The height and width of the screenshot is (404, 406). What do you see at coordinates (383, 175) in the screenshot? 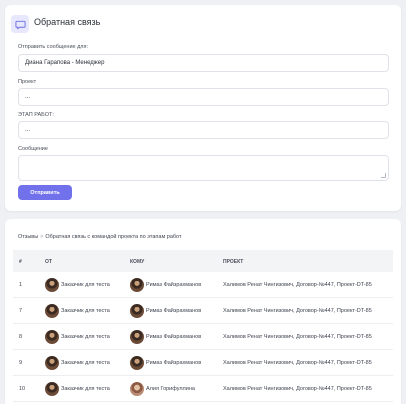
I see `resize-handle-icon` at bounding box center [383, 175].